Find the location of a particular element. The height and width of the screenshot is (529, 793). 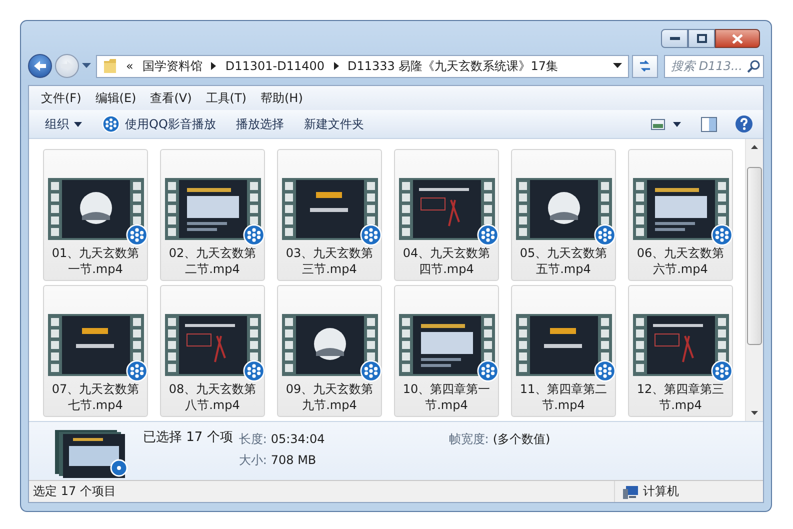

file-name: 11、第四章第二节.mp4 is located at coordinates (563, 397).